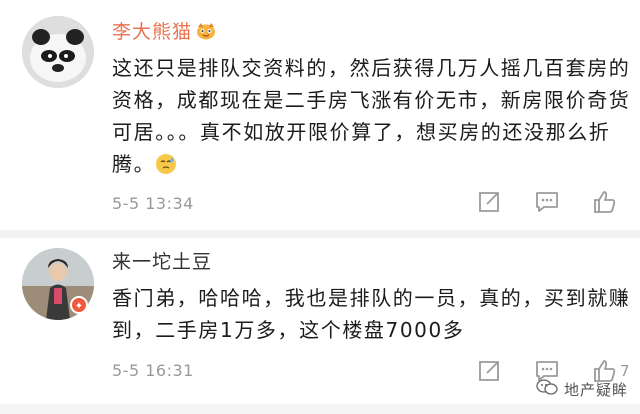  What do you see at coordinates (605, 202) in the screenshot?
I see `like-icon` at bounding box center [605, 202].